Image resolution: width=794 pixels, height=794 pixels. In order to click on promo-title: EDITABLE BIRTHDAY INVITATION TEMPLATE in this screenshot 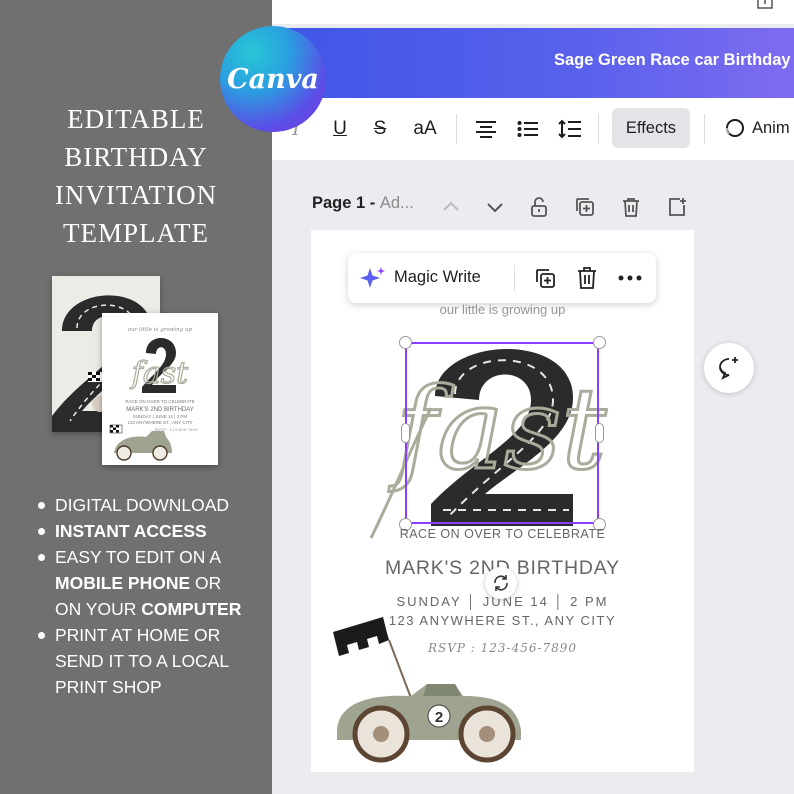, I will do `click(136, 176)`.